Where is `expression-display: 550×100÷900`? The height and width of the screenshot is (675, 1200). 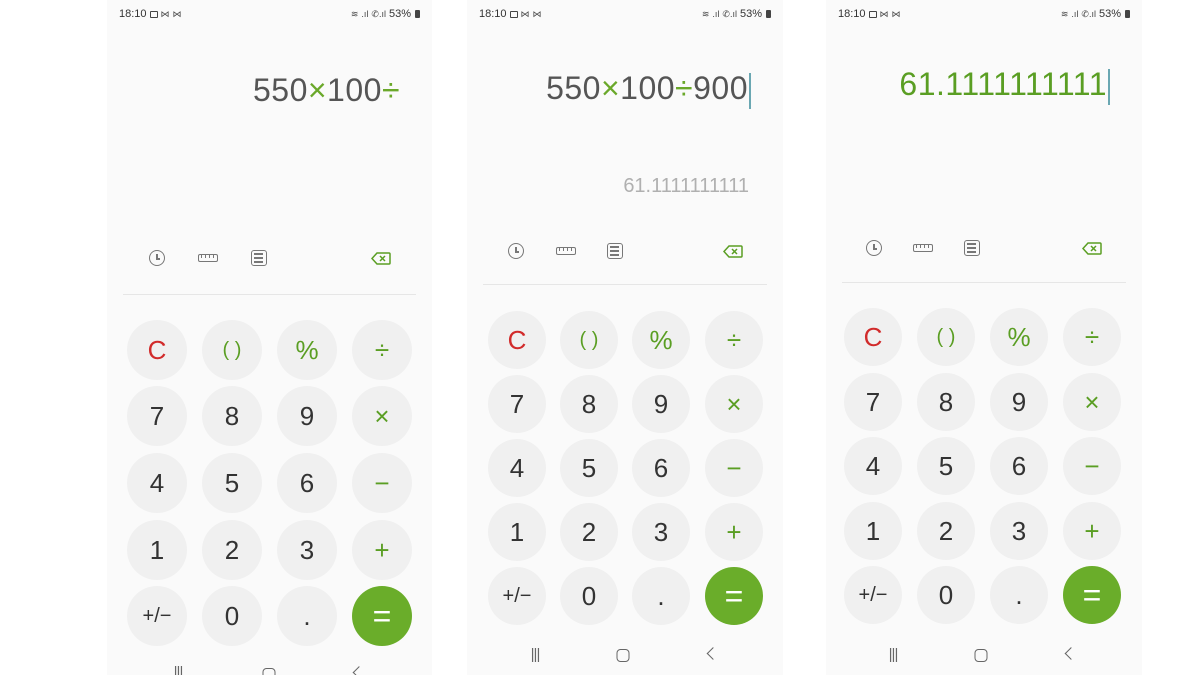
expression-display: 550×100÷900 is located at coordinates (648, 89).